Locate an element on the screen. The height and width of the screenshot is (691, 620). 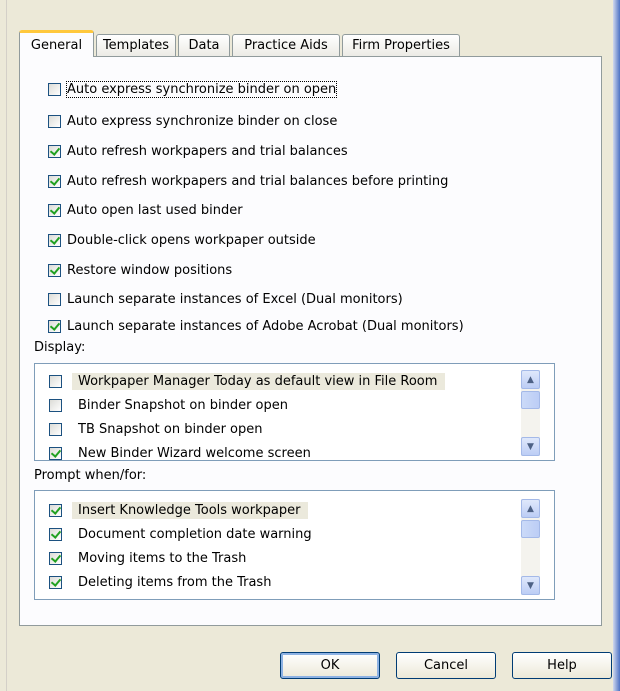
tab-firm-properties-label: Firm Properties is located at coordinates (401, 45).